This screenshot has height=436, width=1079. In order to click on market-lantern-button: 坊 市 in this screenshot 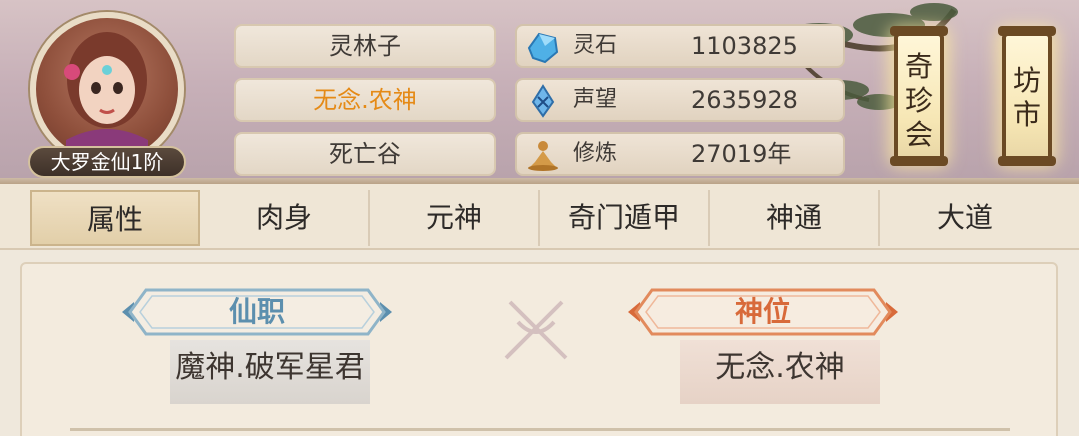, I will do `click(1027, 95)`.